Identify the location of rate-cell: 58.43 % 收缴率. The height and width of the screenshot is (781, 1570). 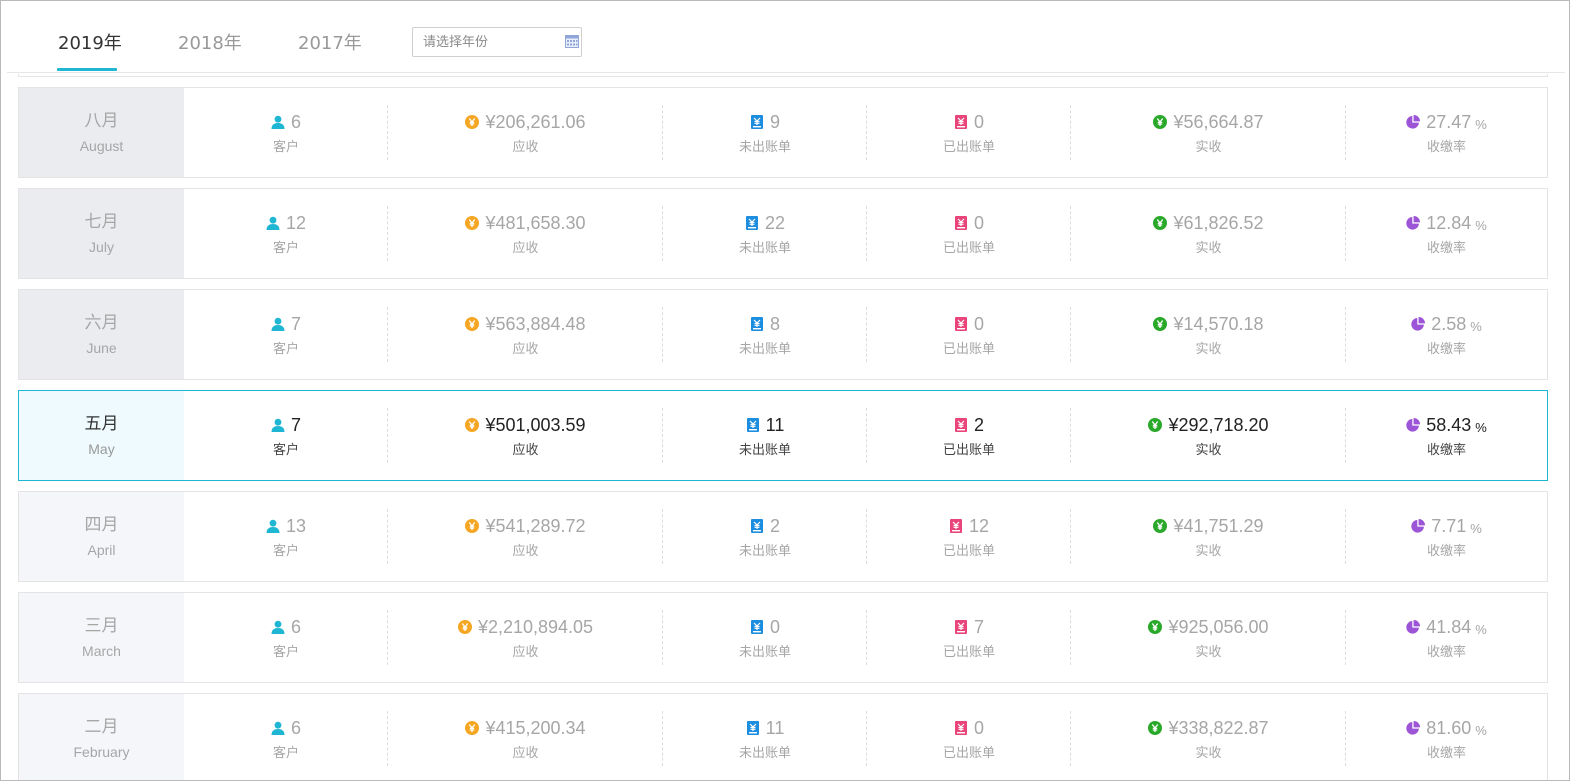
(1446, 435).